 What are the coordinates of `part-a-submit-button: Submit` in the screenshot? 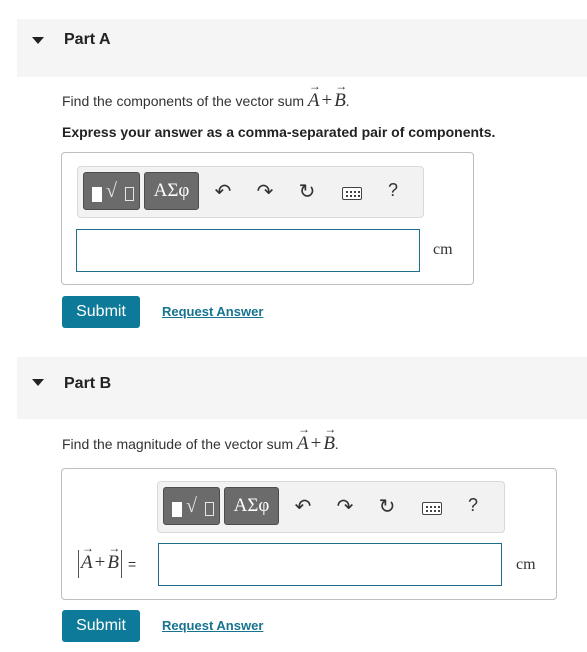 It's located at (101, 312).